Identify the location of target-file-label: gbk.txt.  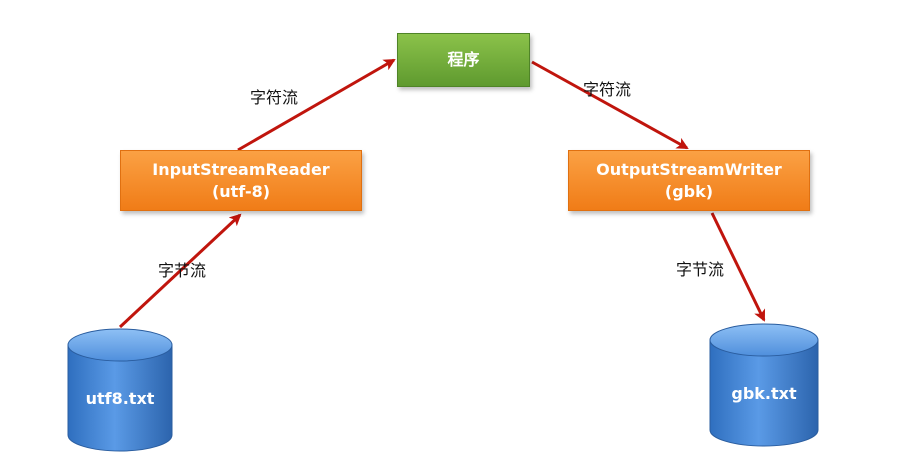
(764, 393).